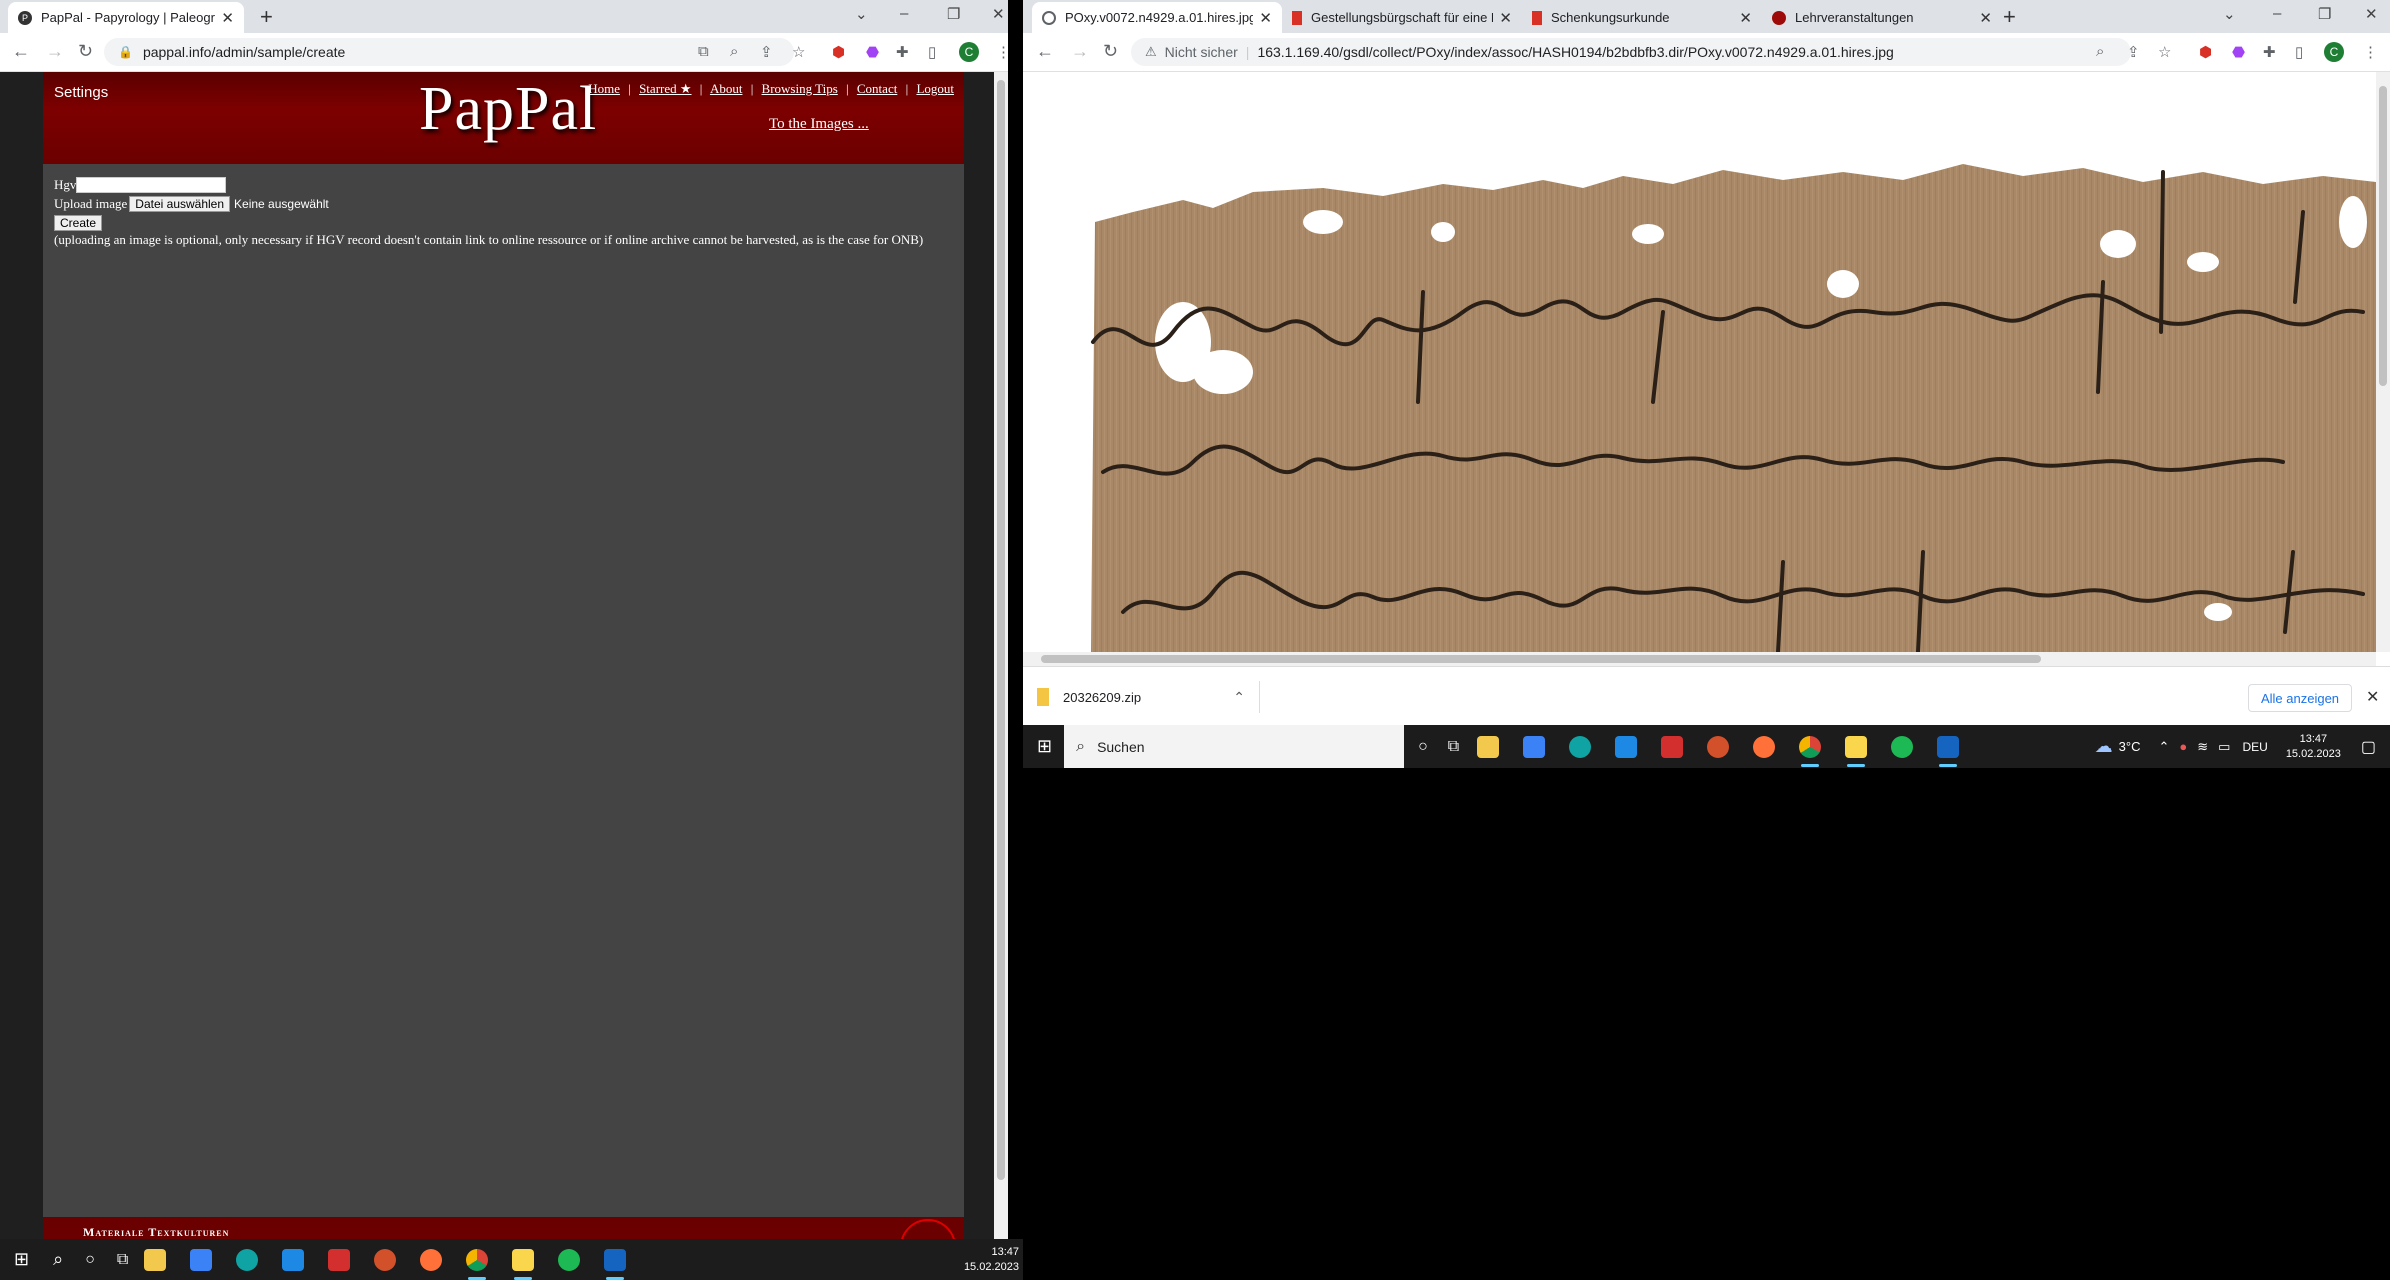  Describe the element at coordinates (1882, 17) in the screenshot. I see `tab-lehrveranstaltungen: Lehrveranstaltungen ✕` at that location.